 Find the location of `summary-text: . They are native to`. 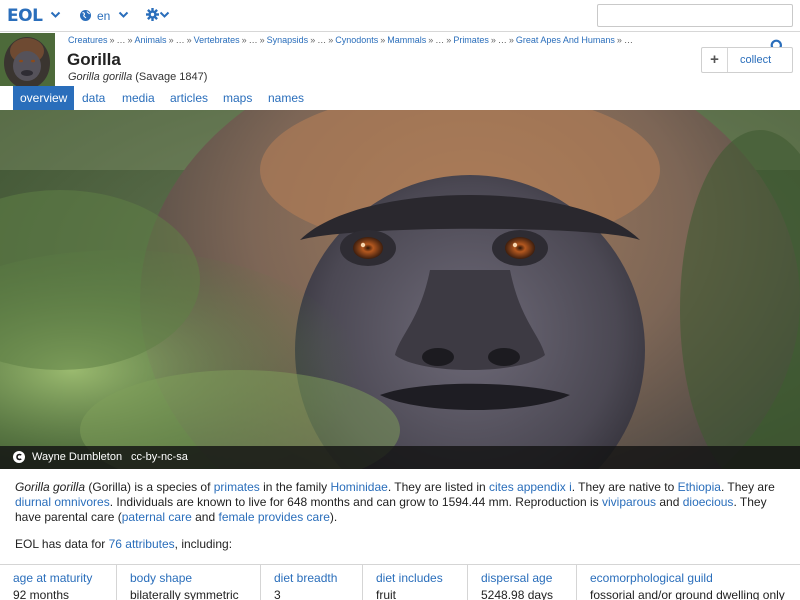

summary-text: . They are native to is located at coordinates (624, 487).